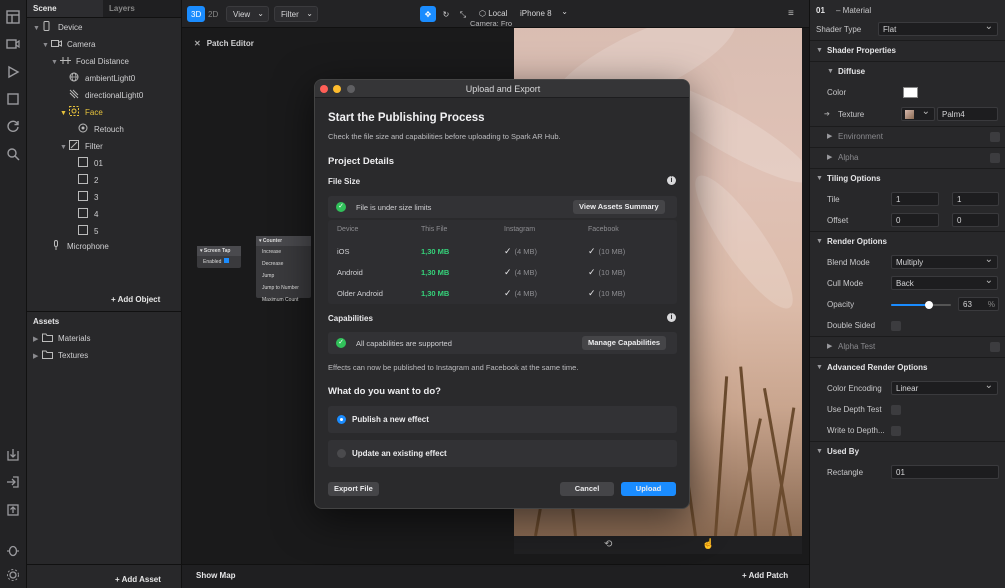  I want to click on upload-icon, so click(13, 510).